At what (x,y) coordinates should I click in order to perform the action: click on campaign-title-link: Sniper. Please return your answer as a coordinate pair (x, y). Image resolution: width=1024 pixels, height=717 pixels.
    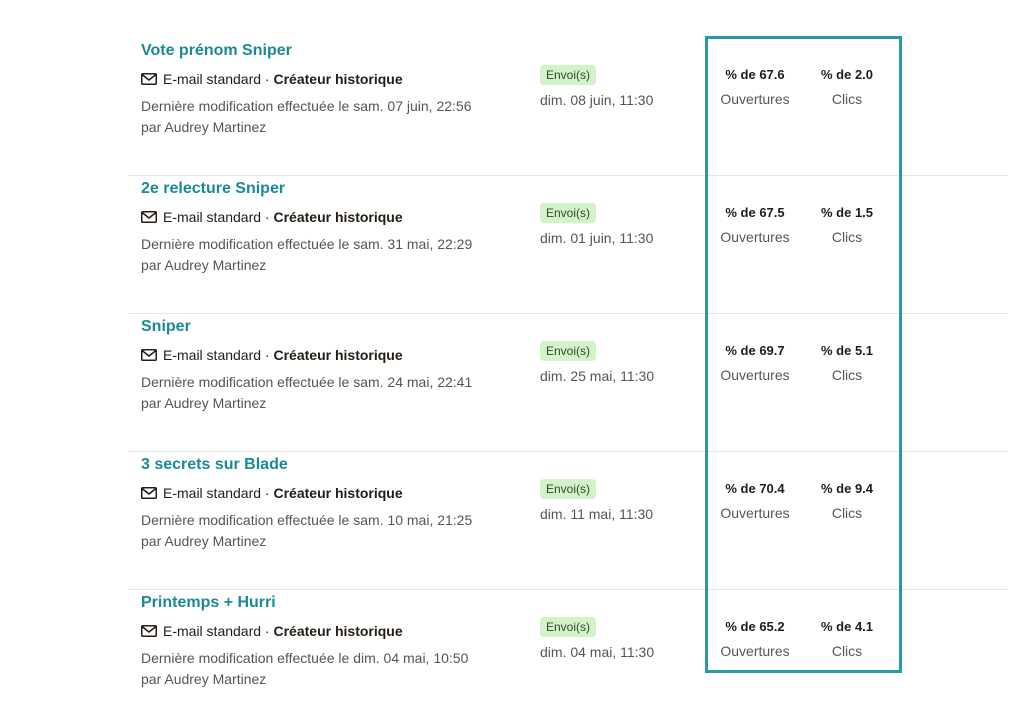
    Looking at the image, I should click on (166, 327).